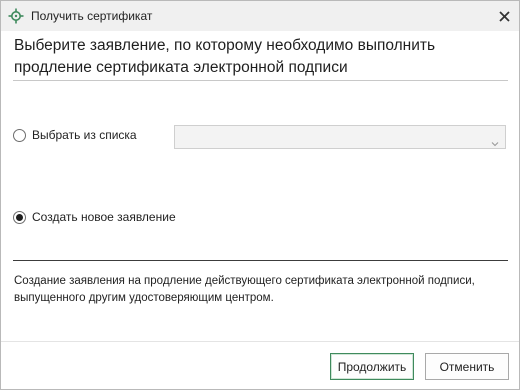 This screenshot has height=390, width=520. Describe the element at coordinates (372, 366) in the screenshot. I see `continue-button: Продолжить` at that location.